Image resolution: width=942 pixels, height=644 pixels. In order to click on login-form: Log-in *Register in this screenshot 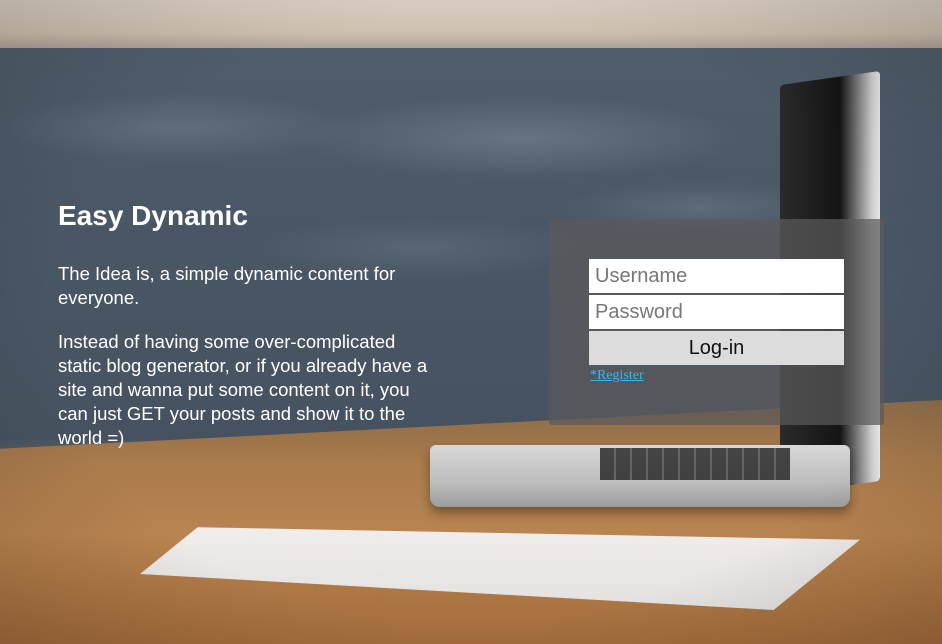, I will do `click(716, 322)`.